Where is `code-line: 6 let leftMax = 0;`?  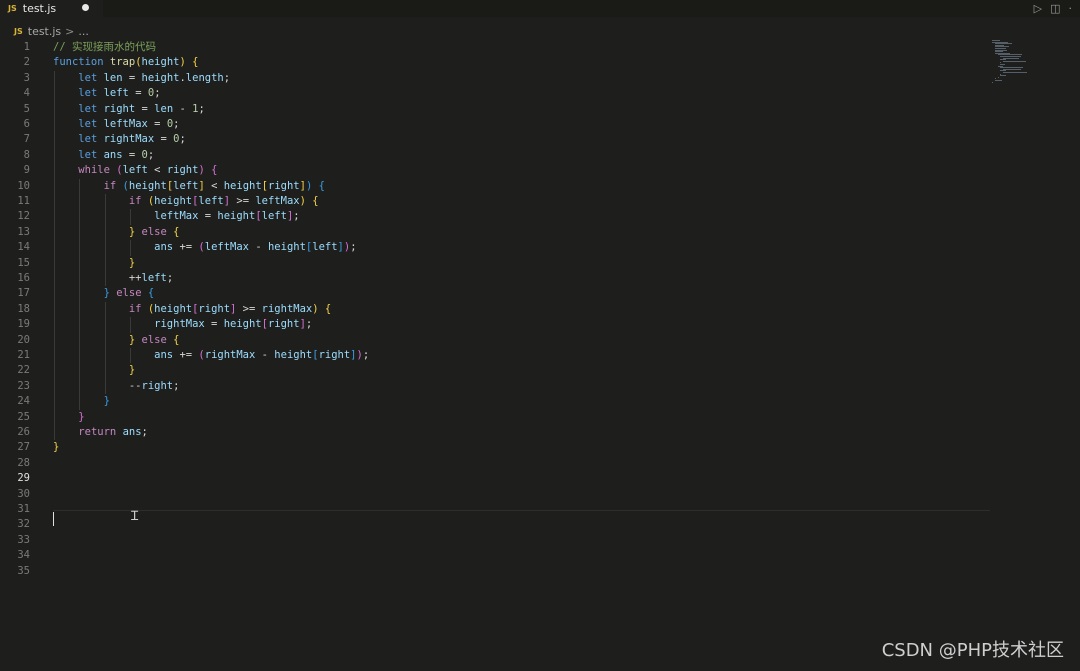 code-line: 6 let leftMax = 0; is located at coordinates (495, 124).